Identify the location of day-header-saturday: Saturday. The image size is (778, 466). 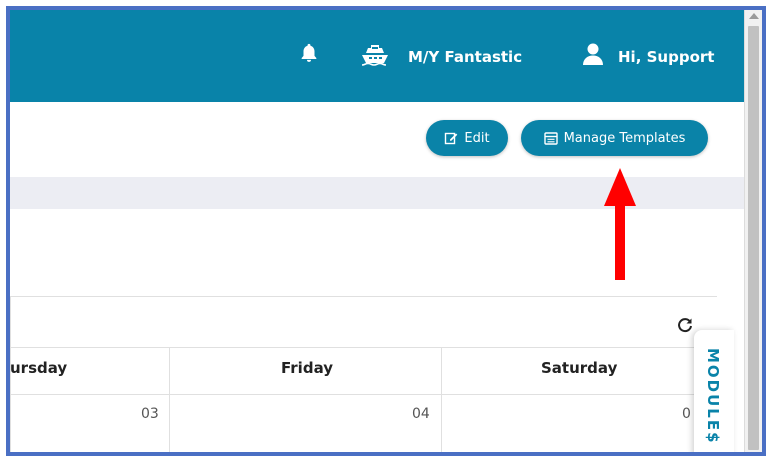
(579, 368).